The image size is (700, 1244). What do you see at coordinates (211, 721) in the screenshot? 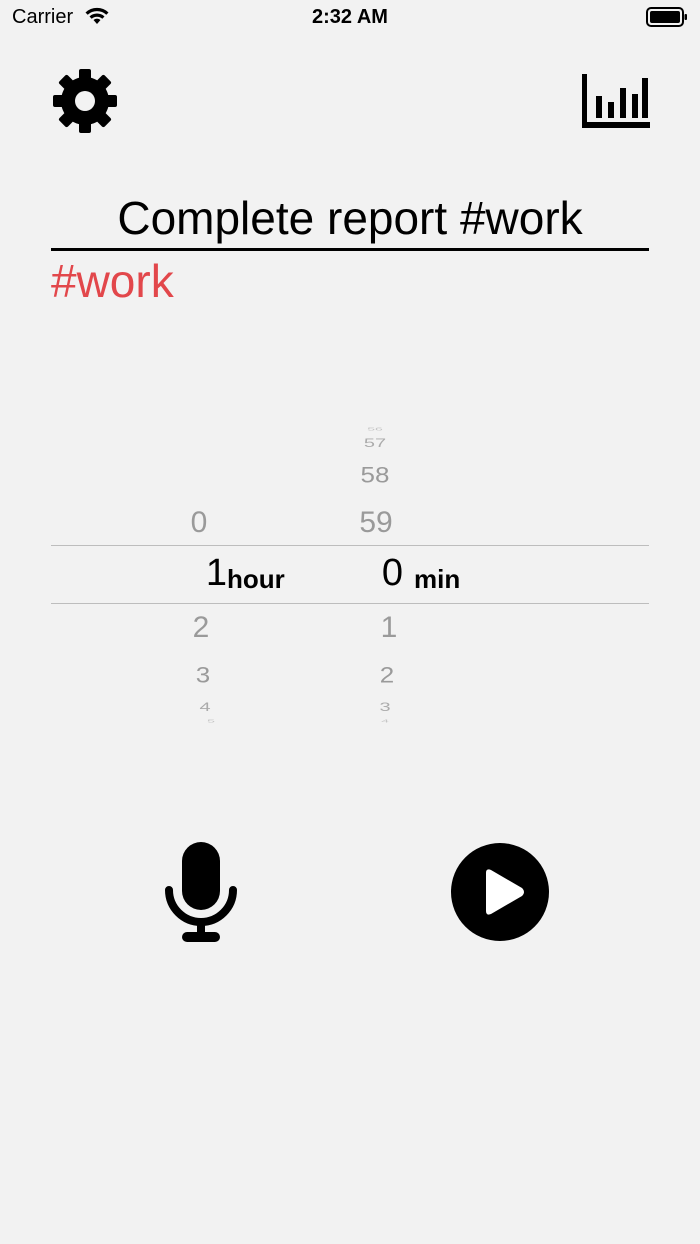
I see `hour-option: 5` at bounding box center [211, 721].